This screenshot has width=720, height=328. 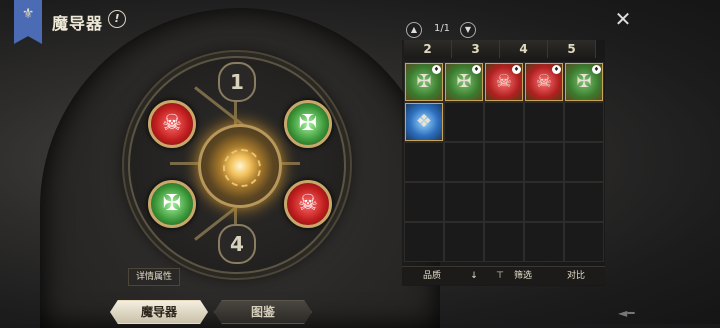 I want to click on compare-button: 对比, so click(x=576, y=276).